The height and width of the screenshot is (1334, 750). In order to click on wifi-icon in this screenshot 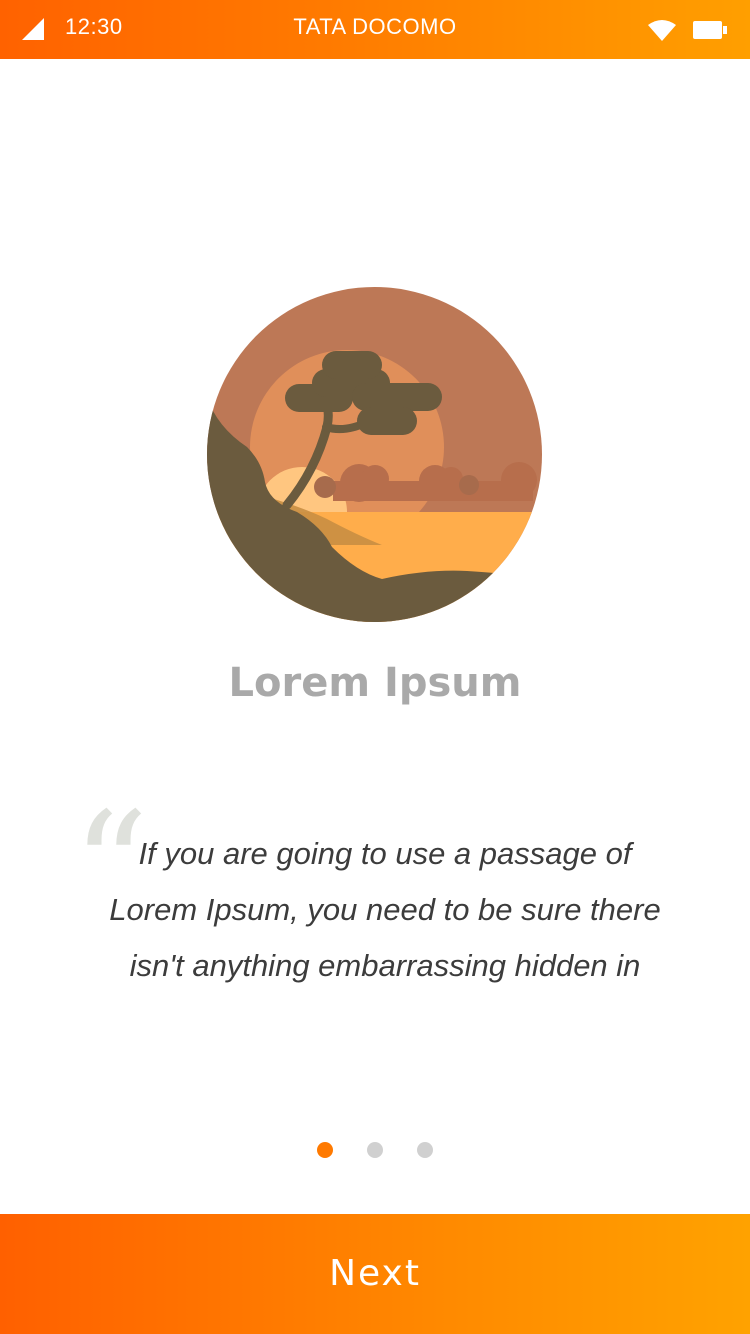, I will do `click(662, 30)`.